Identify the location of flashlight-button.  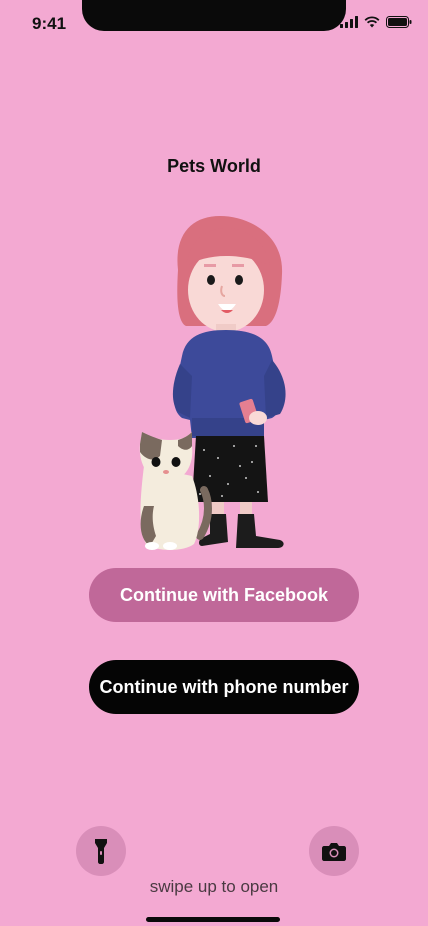
(101, 851).